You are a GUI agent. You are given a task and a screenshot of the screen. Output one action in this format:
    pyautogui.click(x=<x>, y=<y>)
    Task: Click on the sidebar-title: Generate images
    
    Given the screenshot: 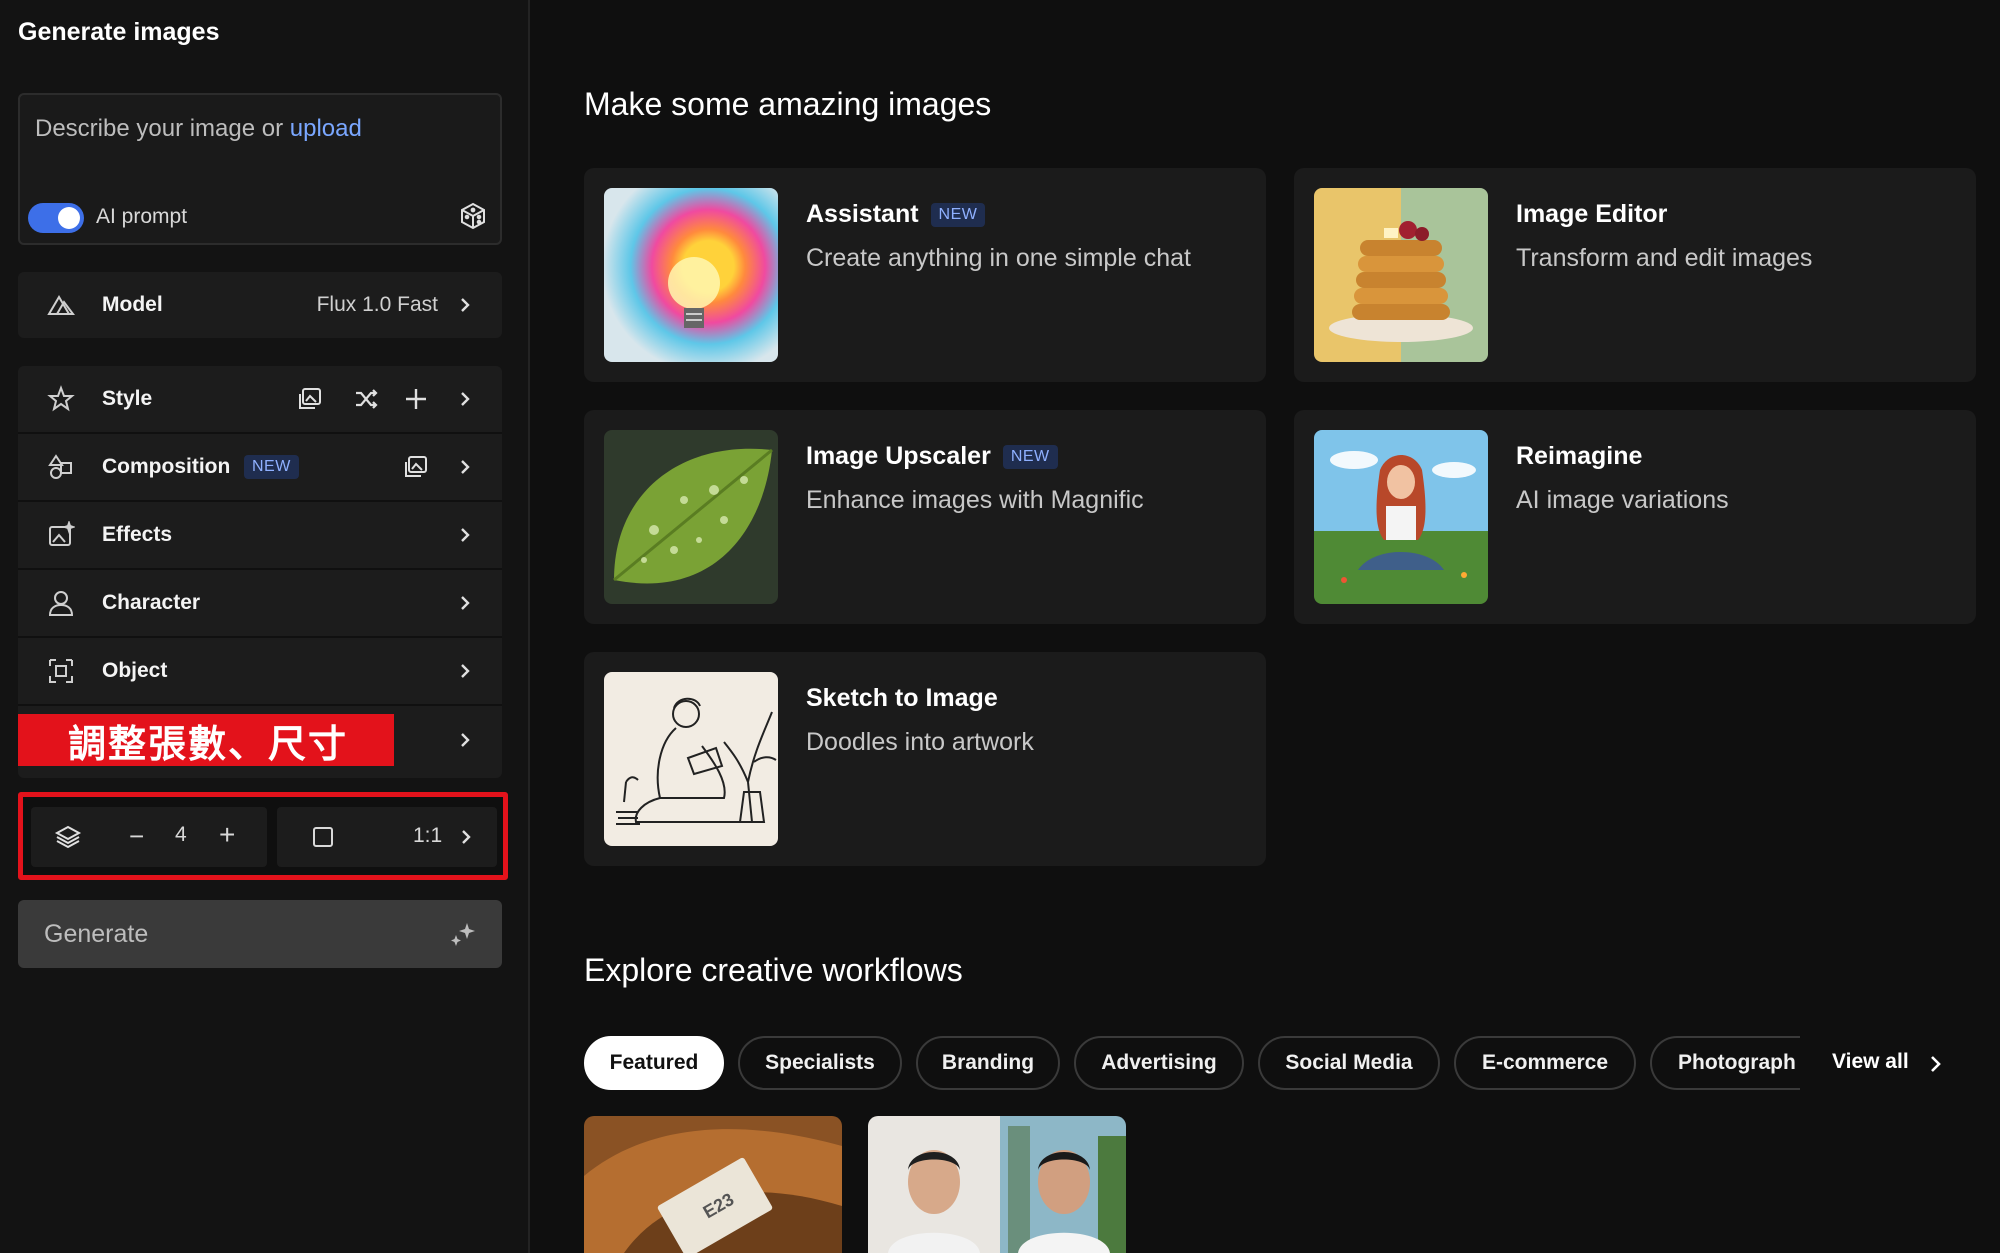 What is the action you would take?
    pyautogui.click(x=119, y=32)
    